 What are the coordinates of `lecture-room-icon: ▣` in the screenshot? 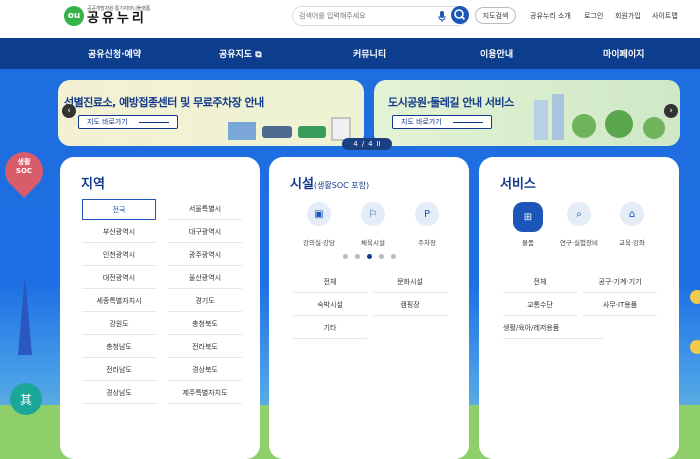 It's located at (319, 214).